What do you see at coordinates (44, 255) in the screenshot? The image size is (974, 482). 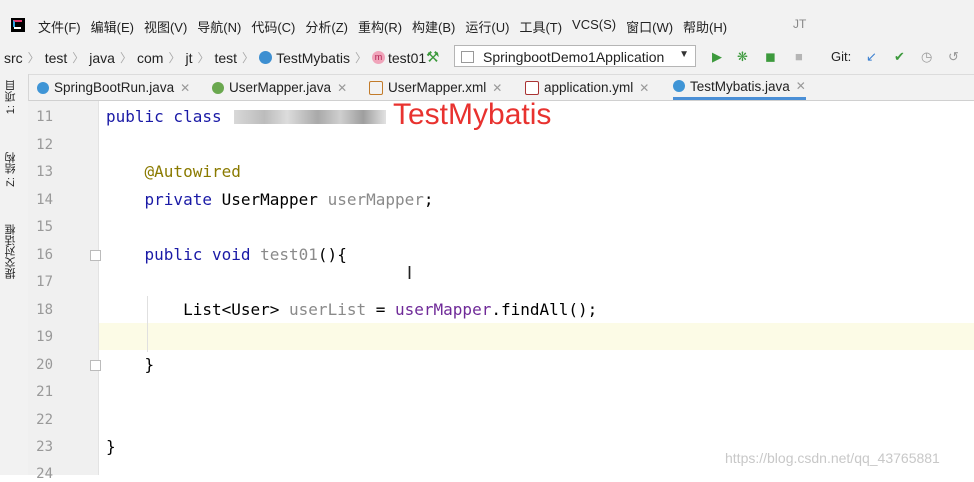 I see `line-number: 16` at bounding box center [44, 255].